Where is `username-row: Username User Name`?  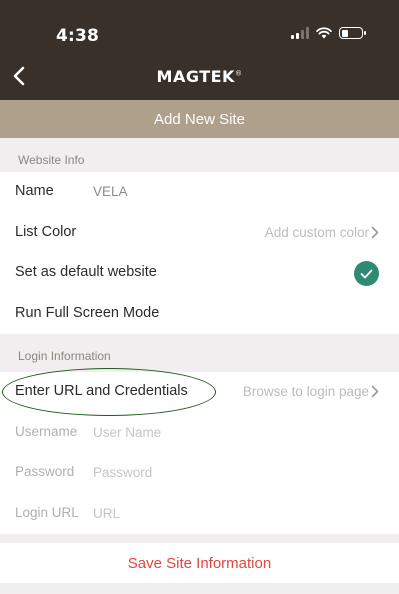
username-row: Username User Name is located at coordinates (199, 433).